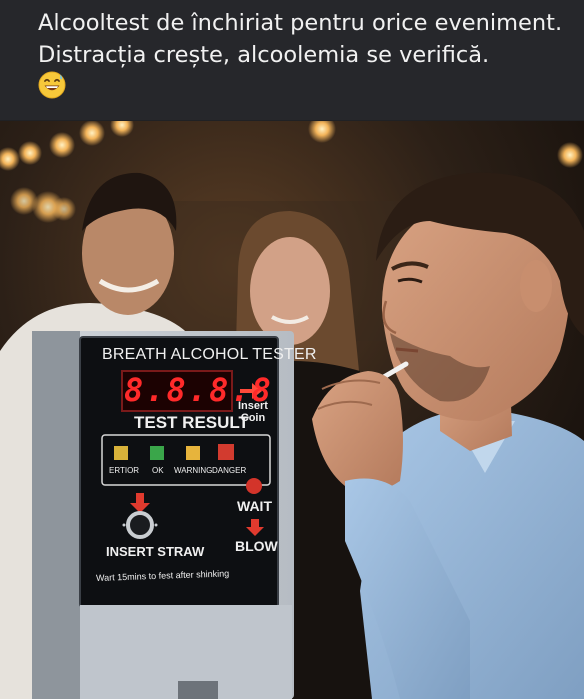  What do you see at coordinates (254, 506) in the screenshot?
I see `wait-label: WAIT` at bounding box center [254, 506].